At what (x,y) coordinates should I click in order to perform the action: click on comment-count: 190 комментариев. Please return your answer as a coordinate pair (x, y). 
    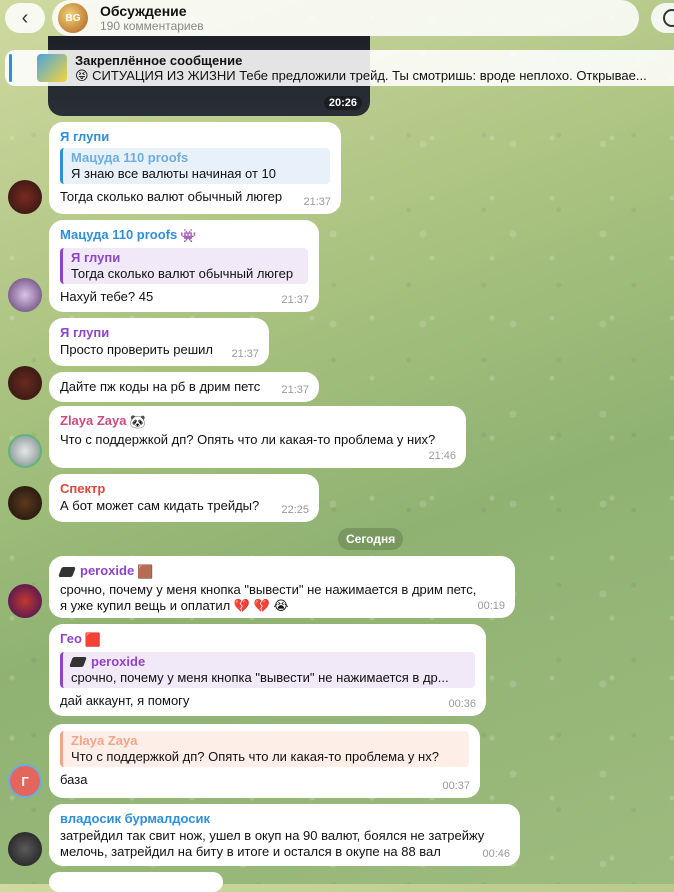
    Looking at the image, I should click on (152, 26).